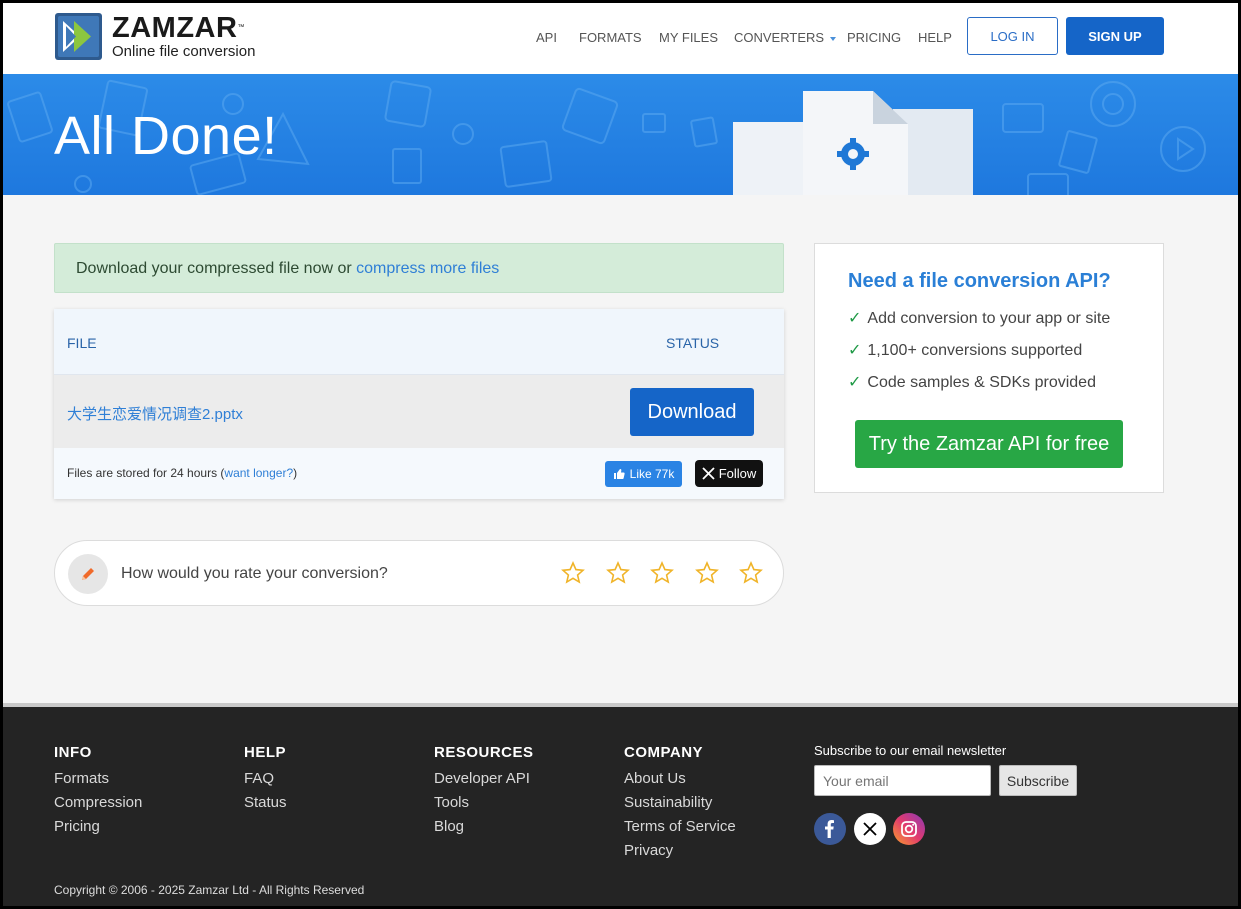 The height and width of the screenshot is (909, 1241). What do you see at coordinates (779, 37) in the screenshot?
I see `nav-converters-label: CONVERTERS` at bounding box center [779, 37].